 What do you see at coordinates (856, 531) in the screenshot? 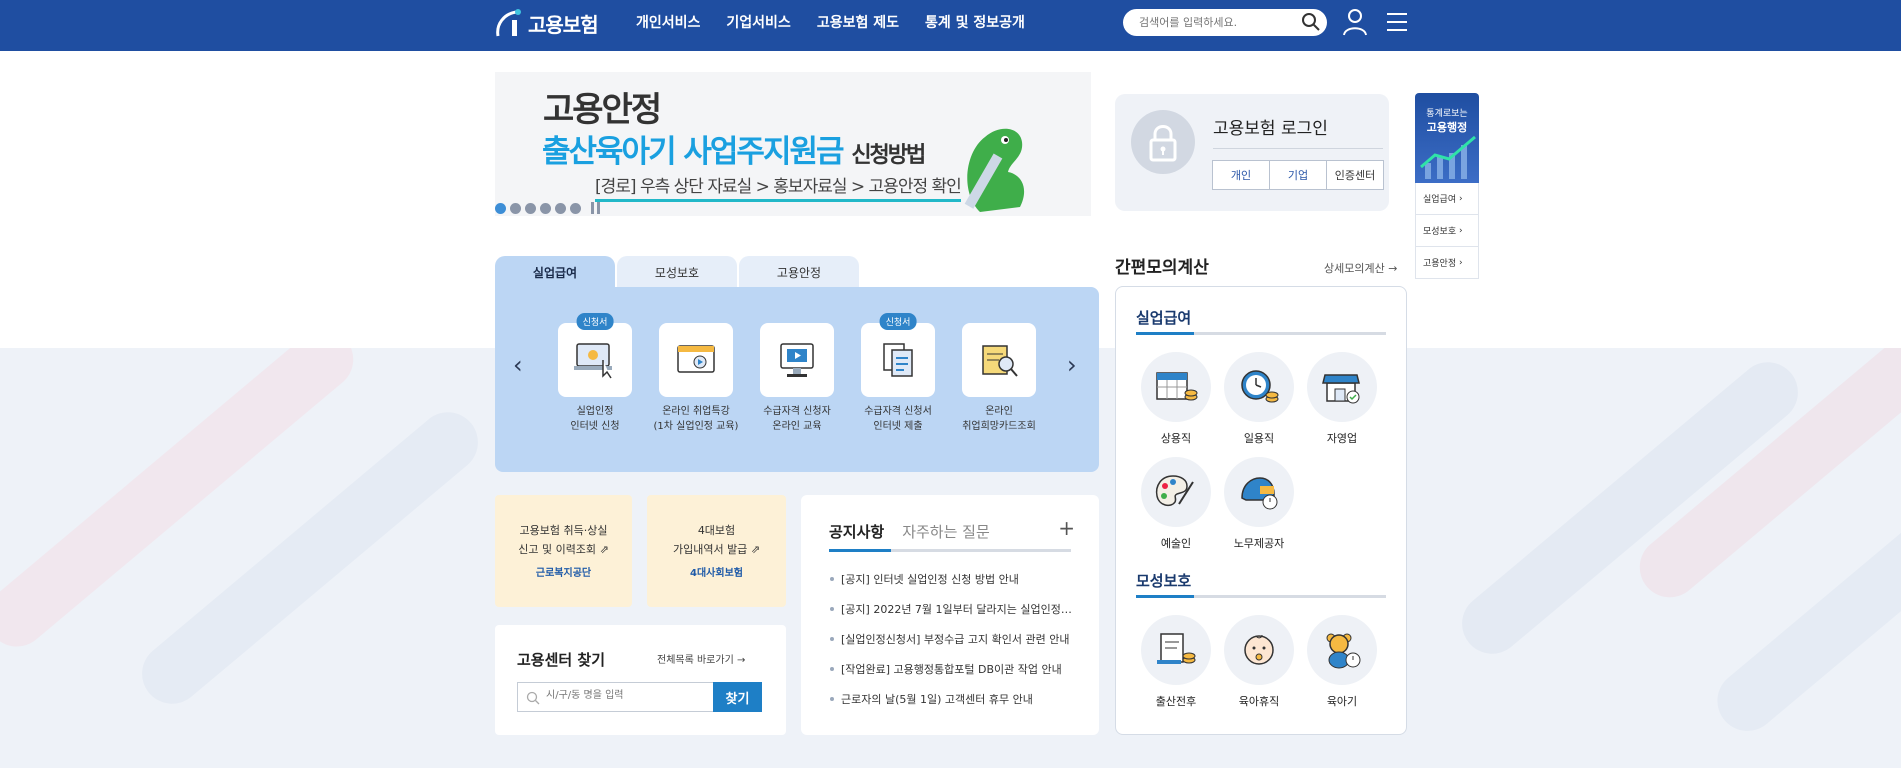
I see `tab-notices: 공지사항` at bounding box center [856, 531].